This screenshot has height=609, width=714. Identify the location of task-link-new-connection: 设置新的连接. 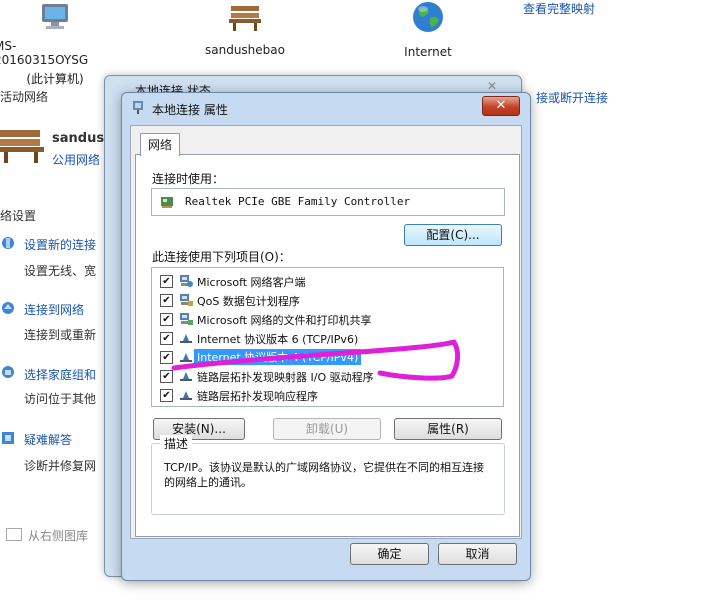
(60, 244).